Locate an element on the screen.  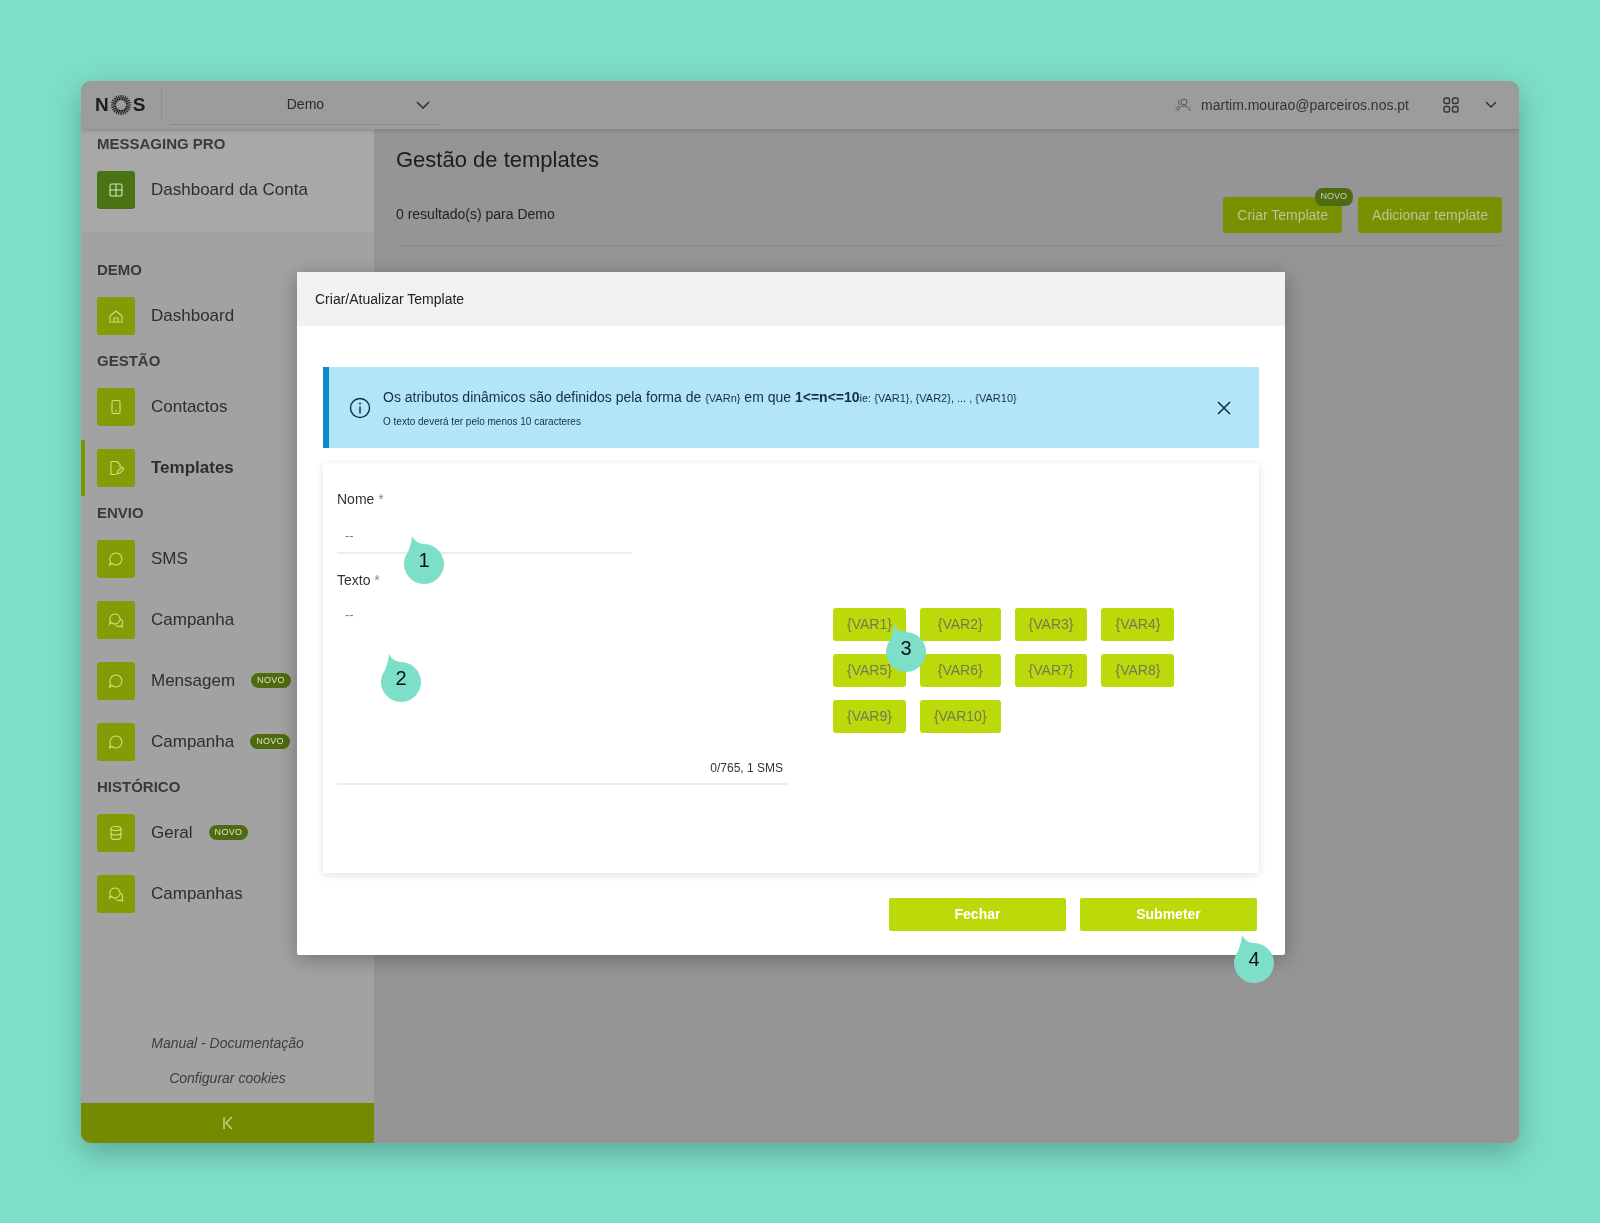
sidebar-link: Manual - Documentação is located at coordinates (227, 1043).